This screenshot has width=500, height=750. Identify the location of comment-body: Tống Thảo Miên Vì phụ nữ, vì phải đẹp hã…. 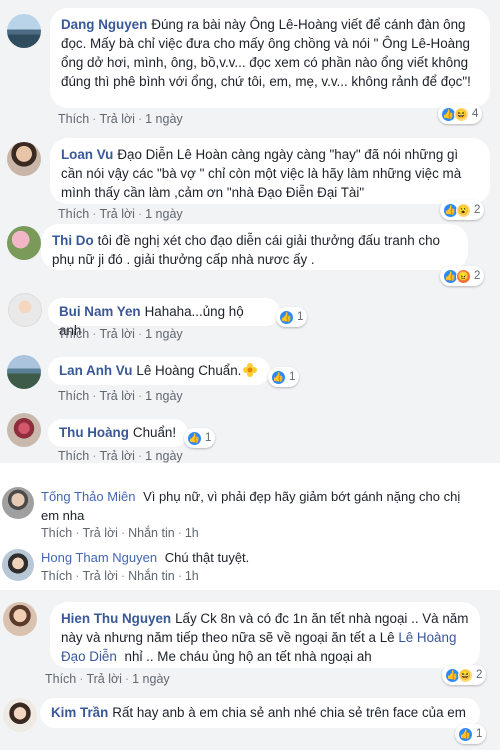
(251, 506).